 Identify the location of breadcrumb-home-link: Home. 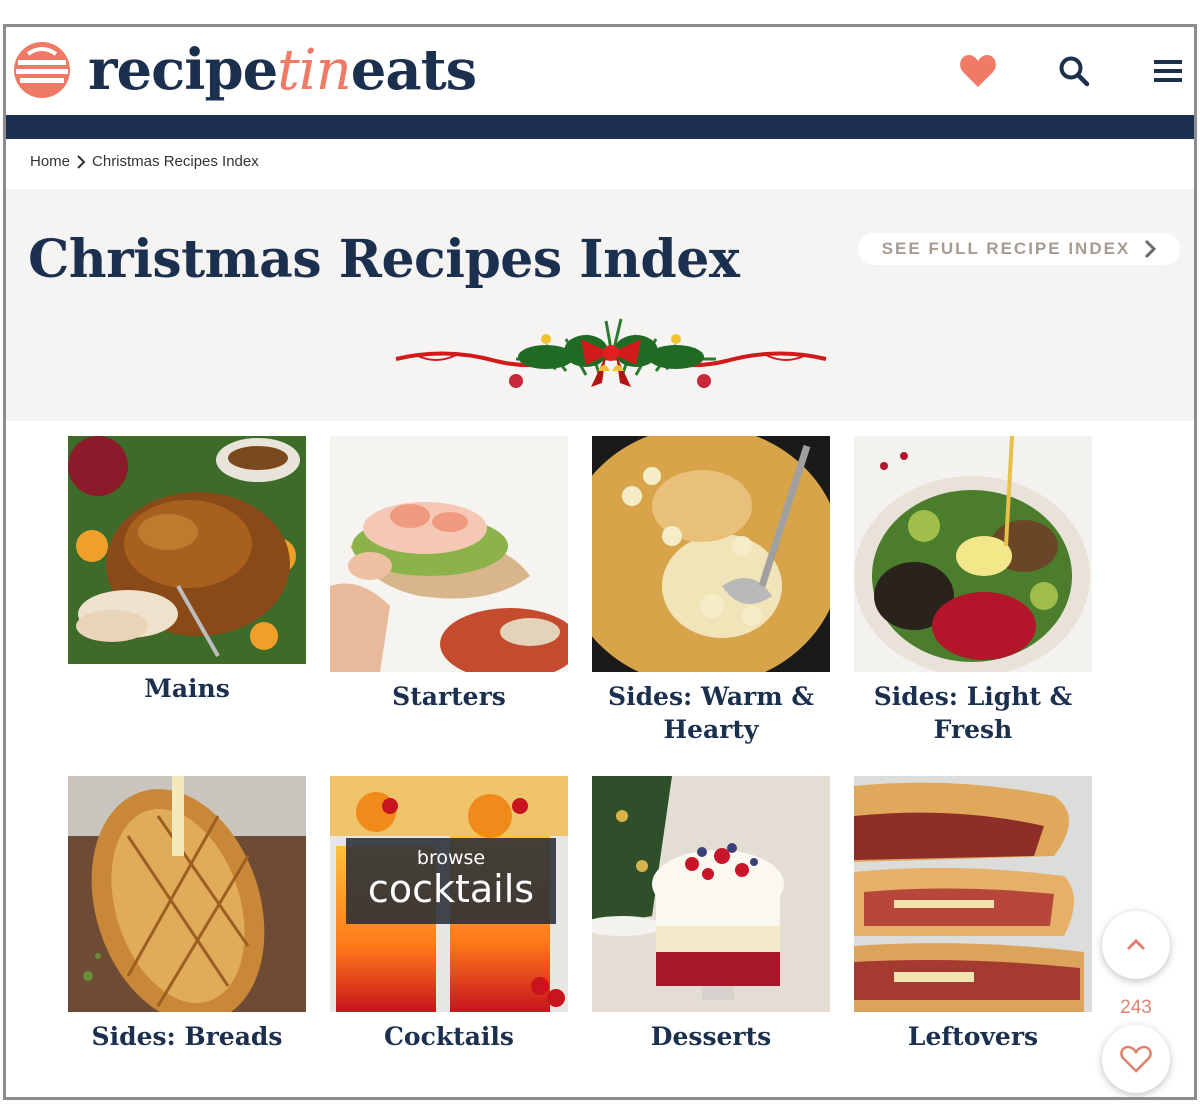
(50, 161).